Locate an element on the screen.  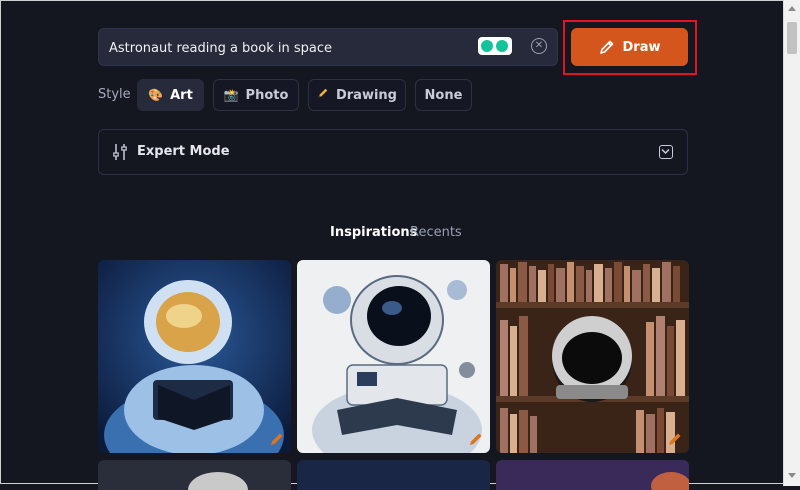
style-option-label: Photo is located at coordinates (267, 95).